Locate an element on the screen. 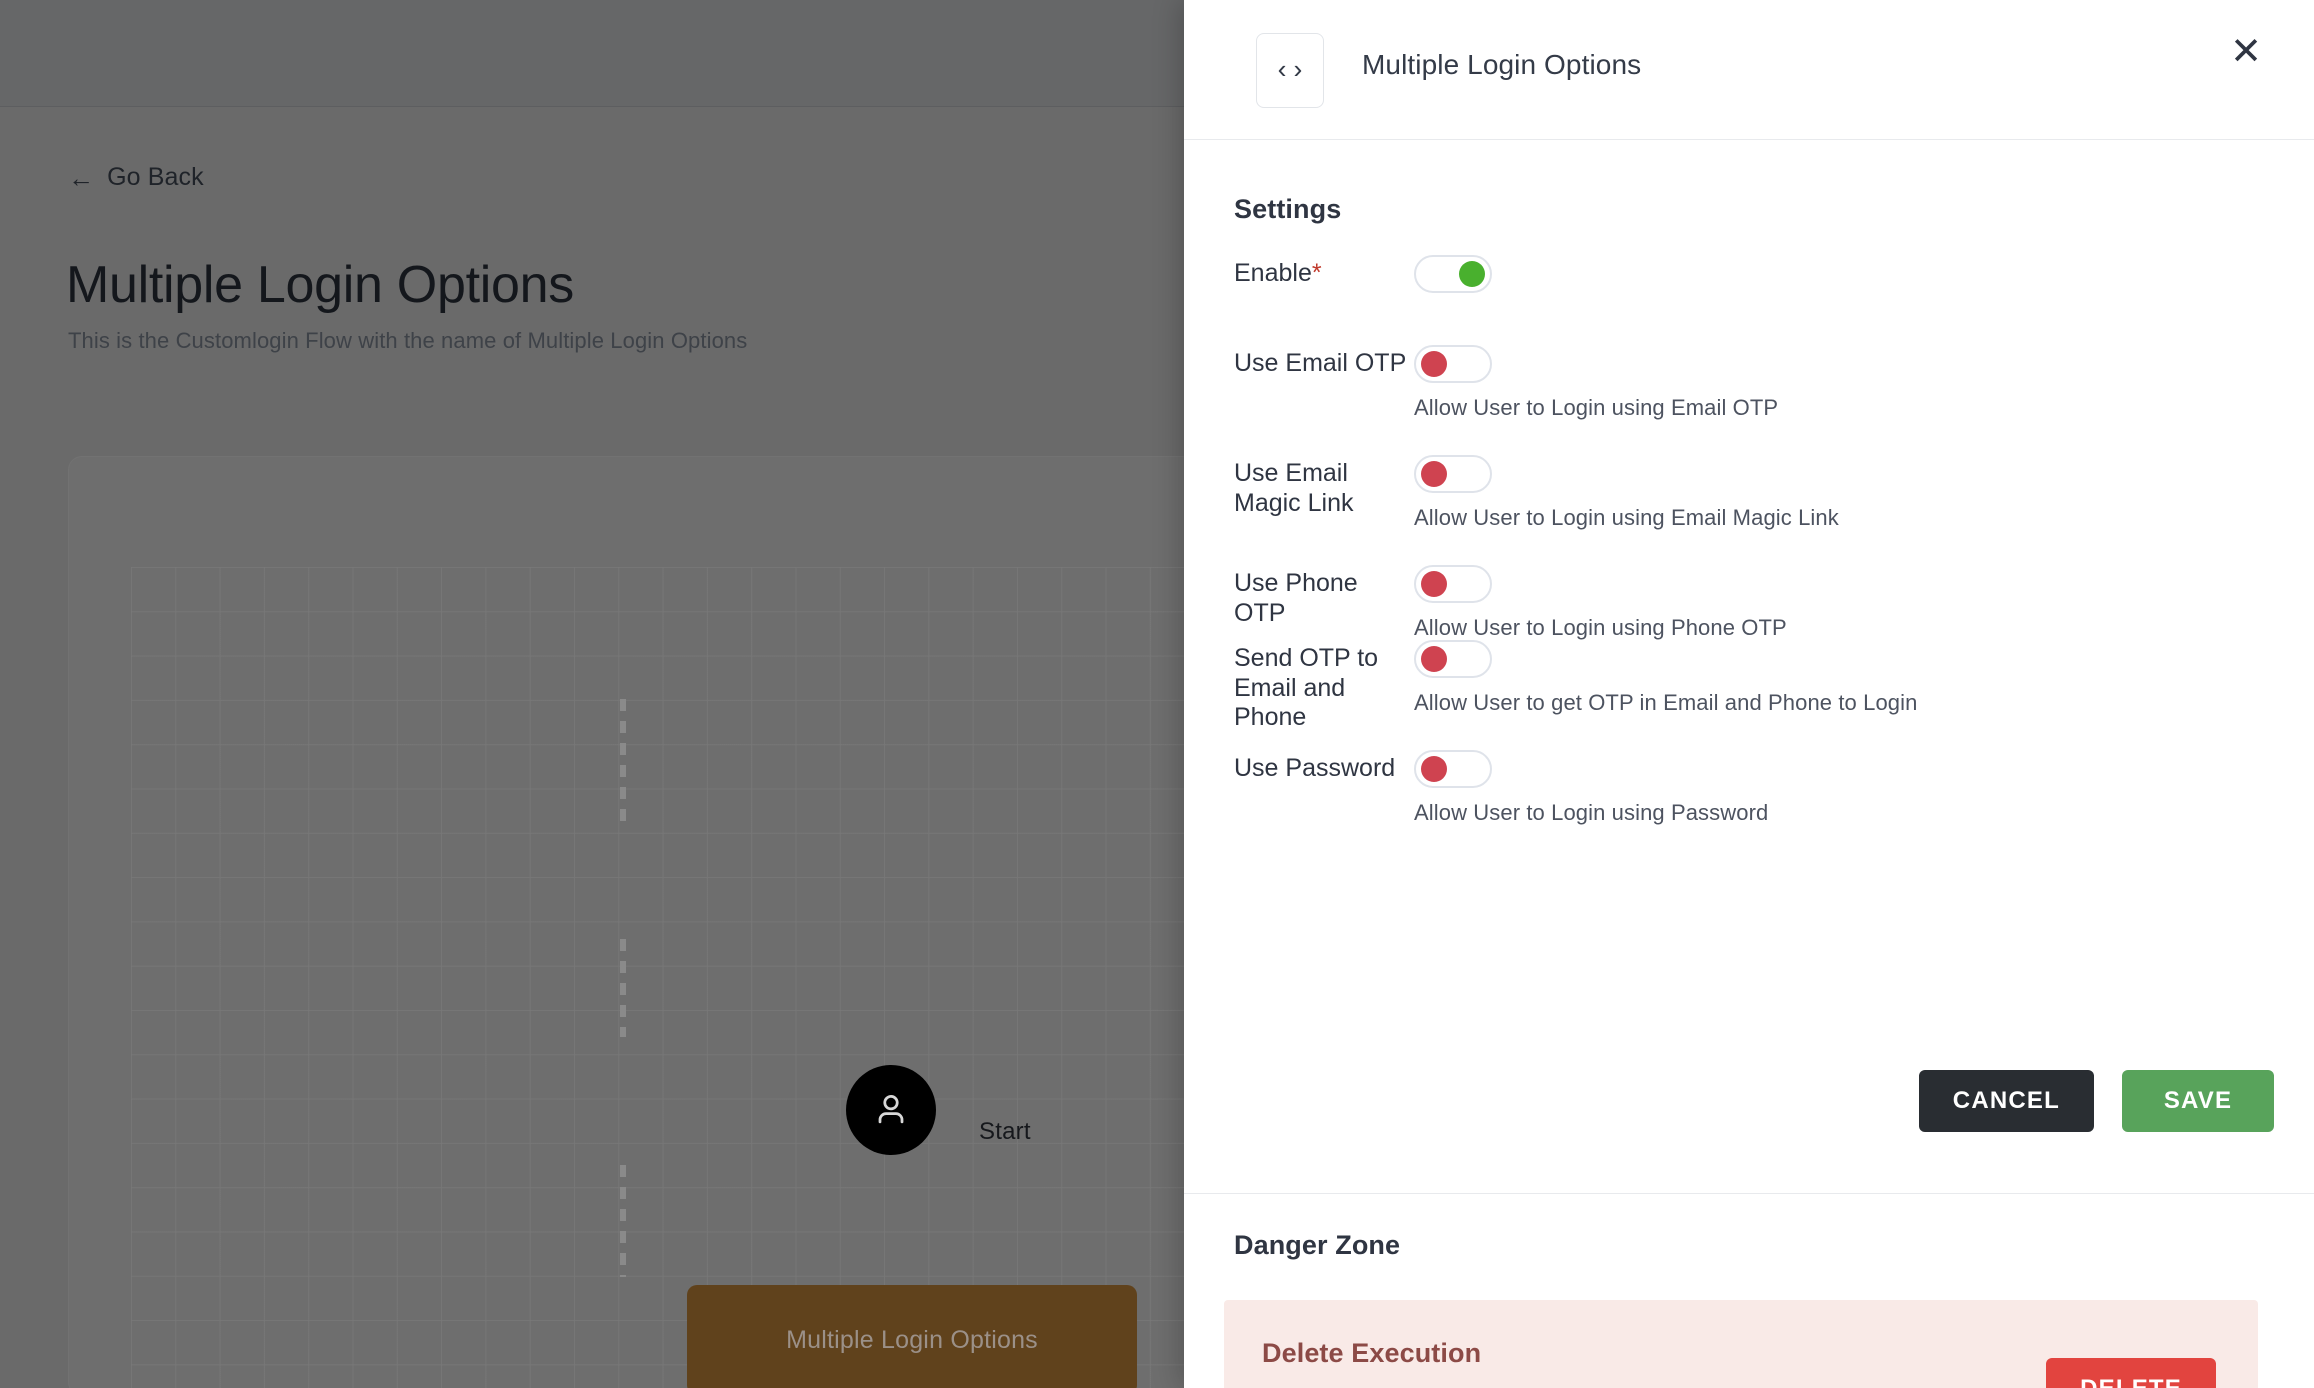  save-button: SAVE is located at coordinates (2198, 1101).